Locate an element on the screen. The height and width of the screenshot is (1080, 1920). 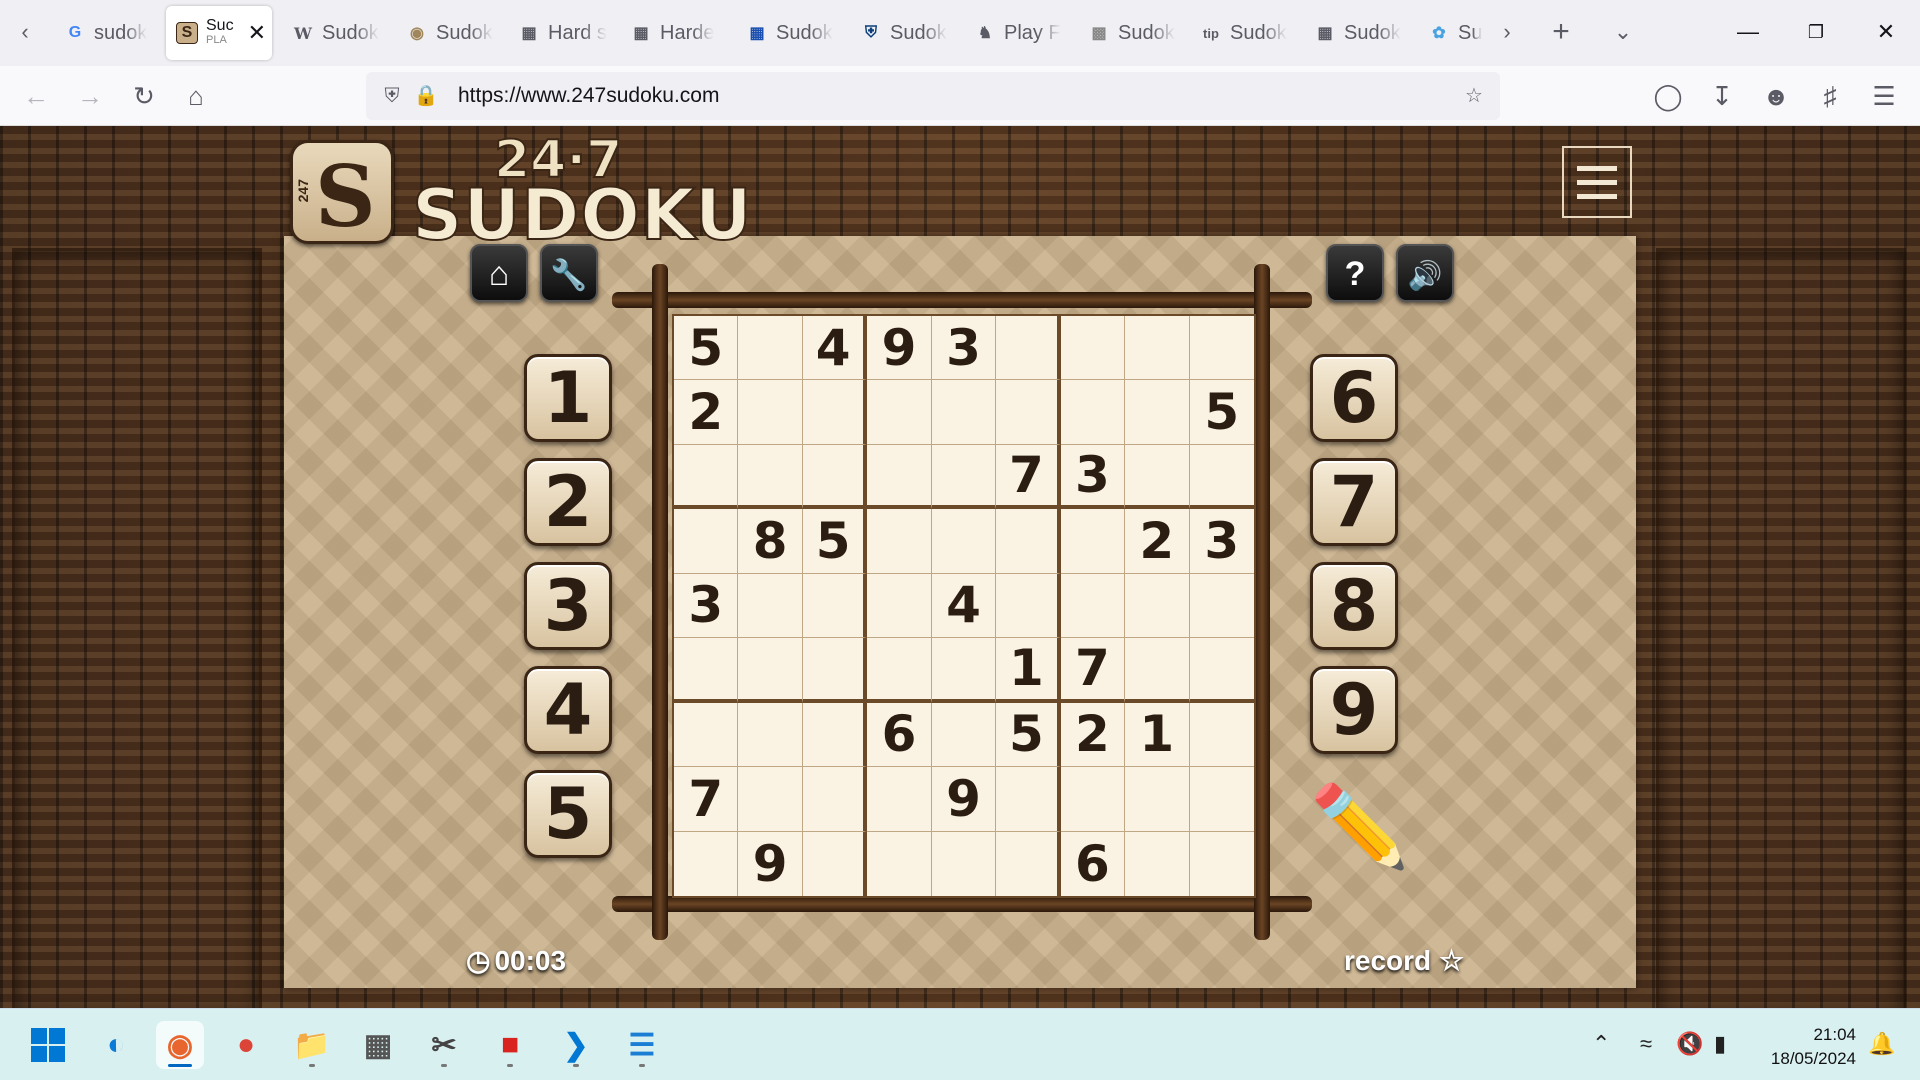
sudoku-cell-r1c9 is located at coordinates (1221, 348).